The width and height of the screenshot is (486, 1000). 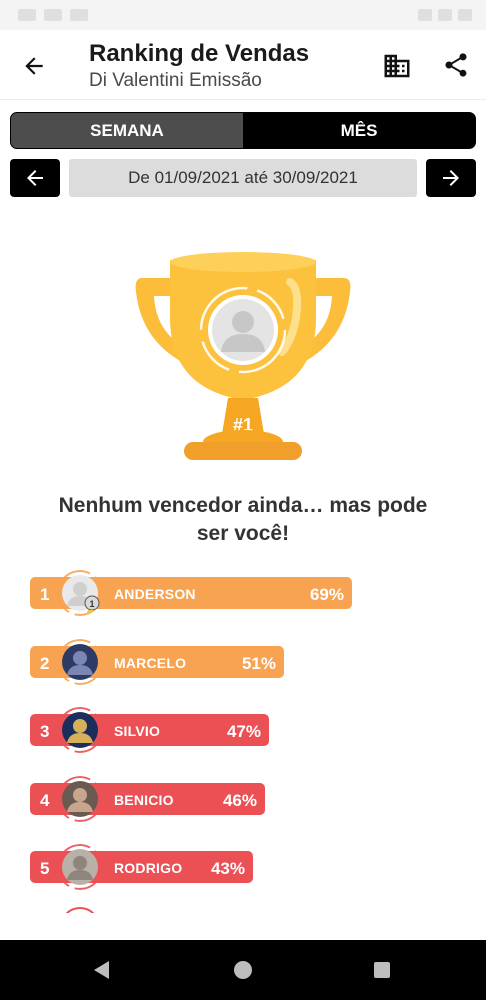 What do you see at coordinates (239, 800) in the screenshot?
I see `ranking-percent: 46%` at bounding box center [239, 800].